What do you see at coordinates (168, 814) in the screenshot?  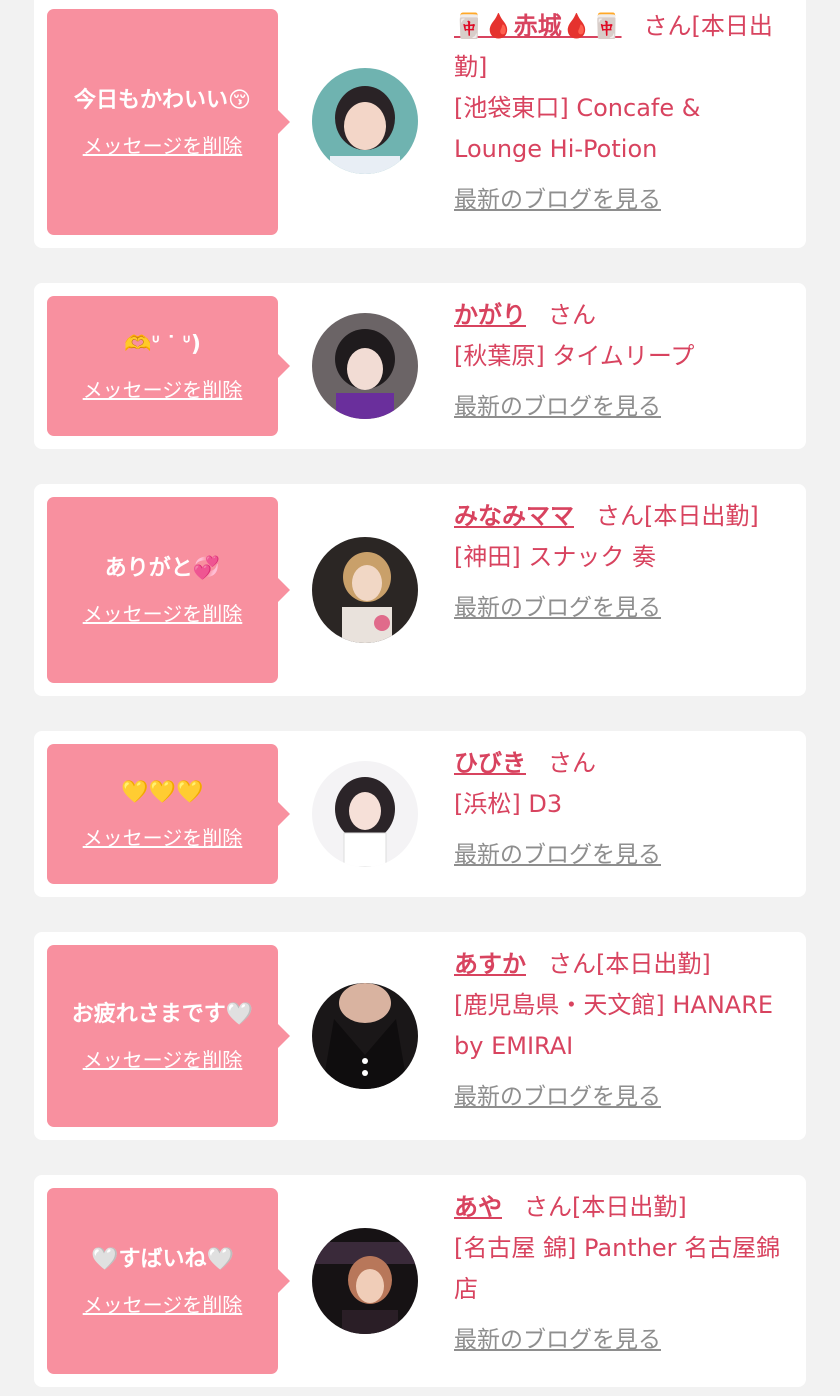 I see `message-bubble: 💛💛💛 メッセージを削除` at bounding box center [168, 814].